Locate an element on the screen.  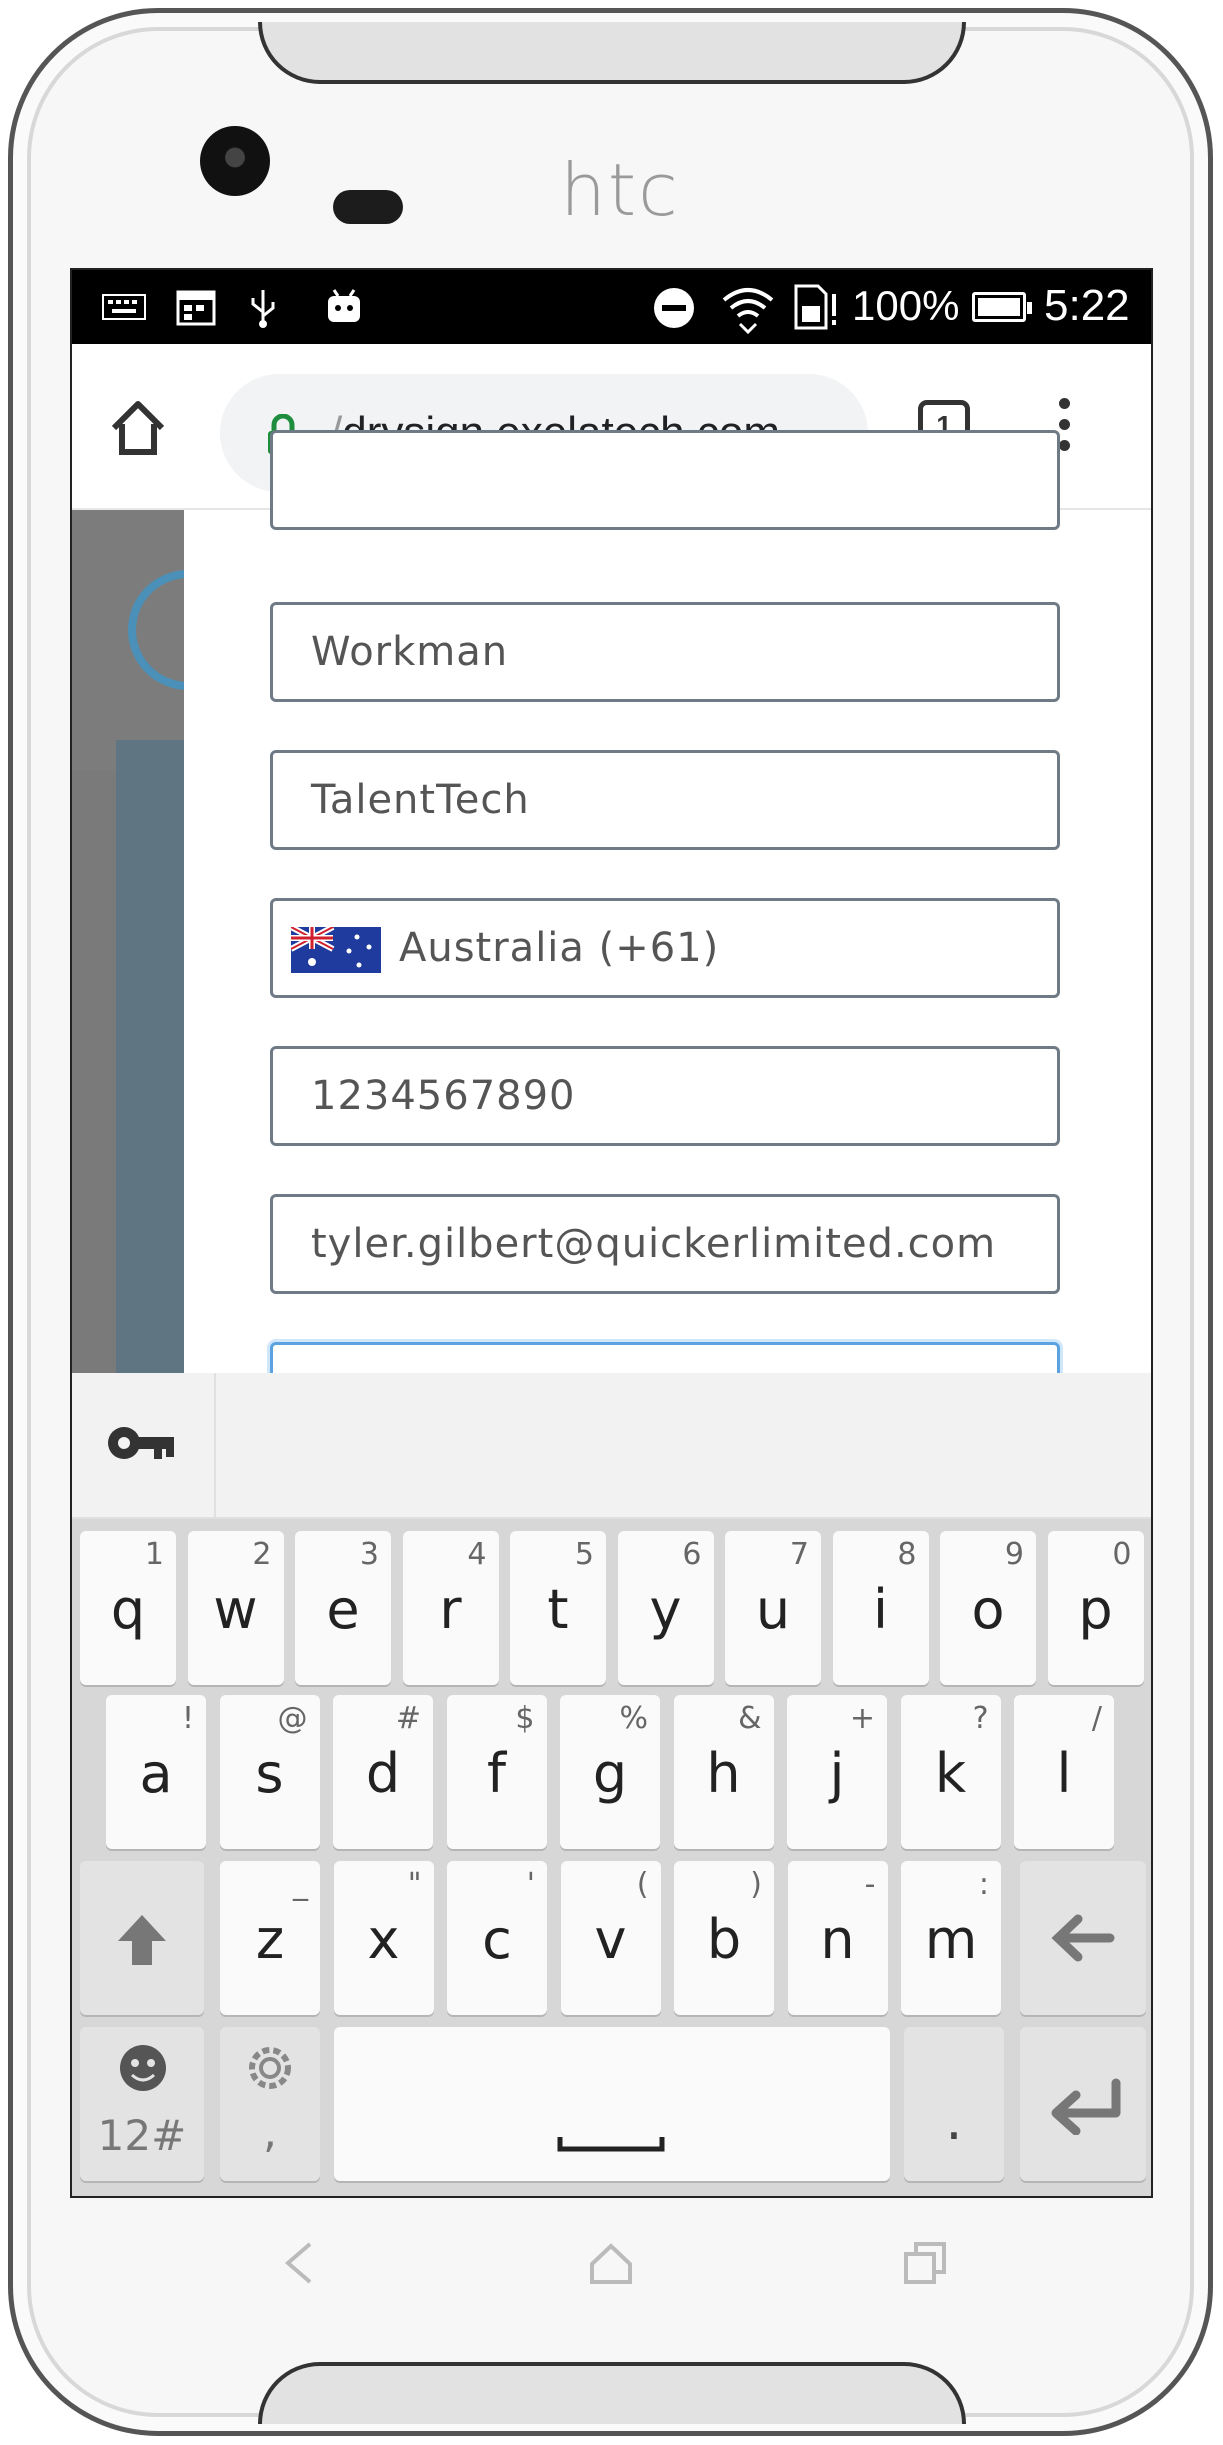
key-hint: # is located at coordinates (408, 1718).